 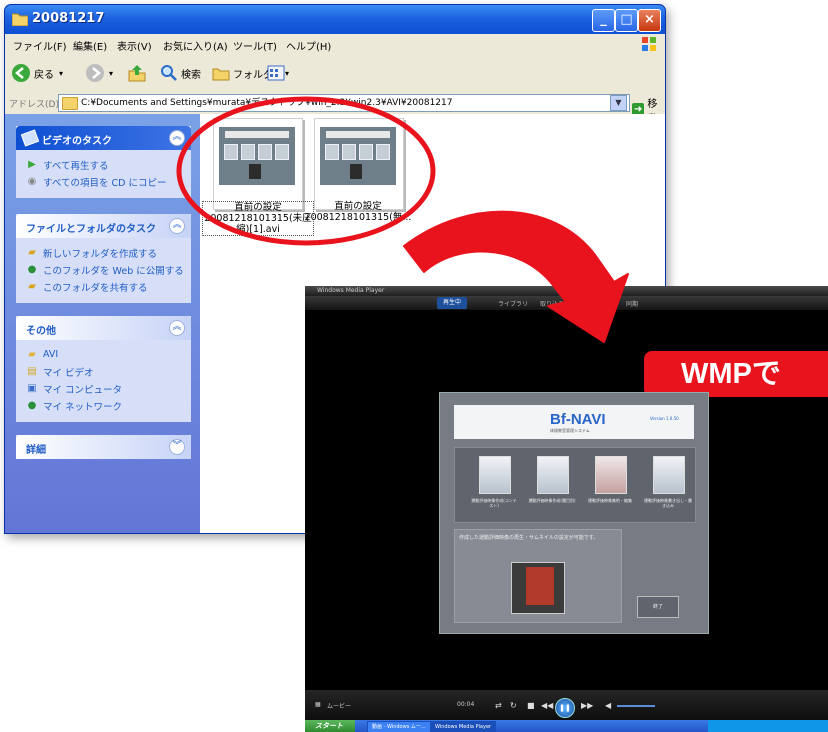 What do you see at coordinates (452, 303) in the screenshot?
I see `tab-now-playing: 再生中` at bounding box center [452, 303].